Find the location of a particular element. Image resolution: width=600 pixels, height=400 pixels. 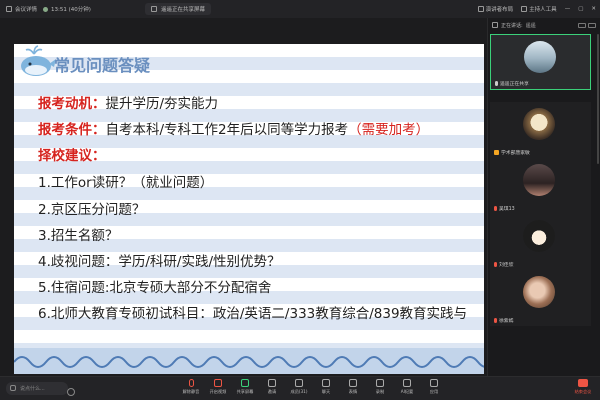

participant-name: 徐紫嫣 is located at coordinates (506, 321).